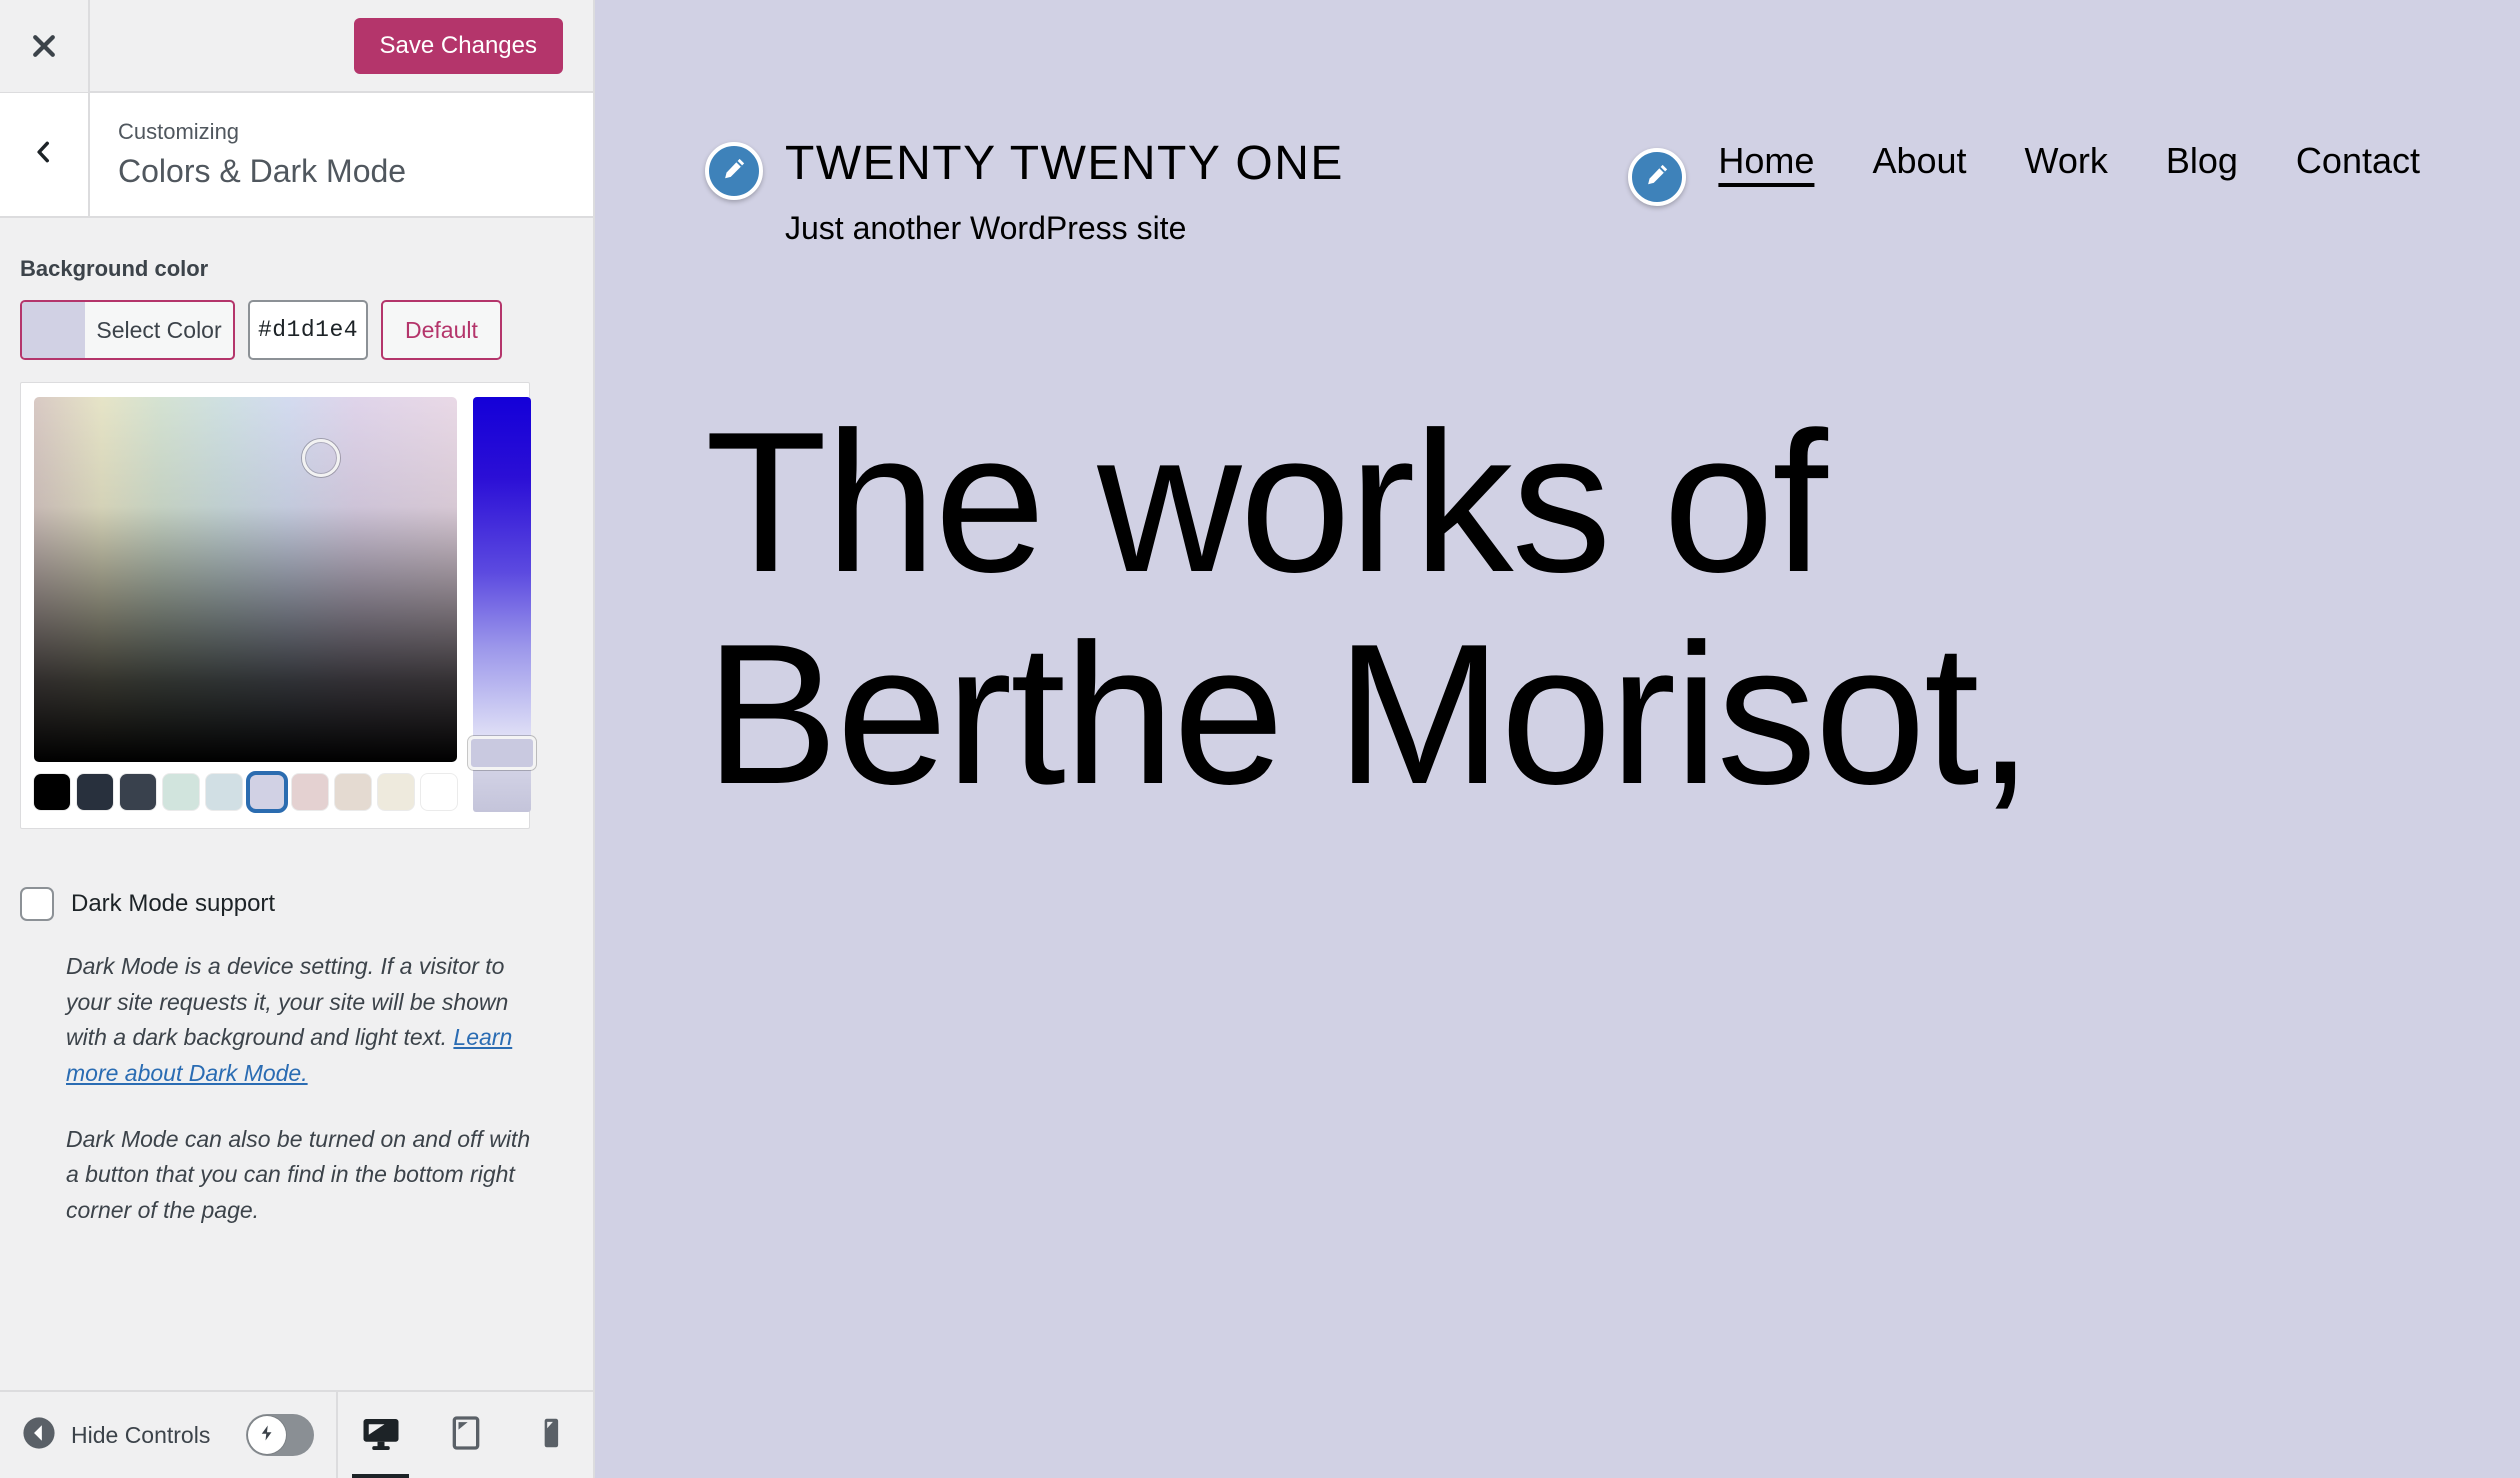 The image size is (2520, 1478). Describe the element at coordinates (138, 792) in the screenshot. I see `color-swatch-slate` at that location.